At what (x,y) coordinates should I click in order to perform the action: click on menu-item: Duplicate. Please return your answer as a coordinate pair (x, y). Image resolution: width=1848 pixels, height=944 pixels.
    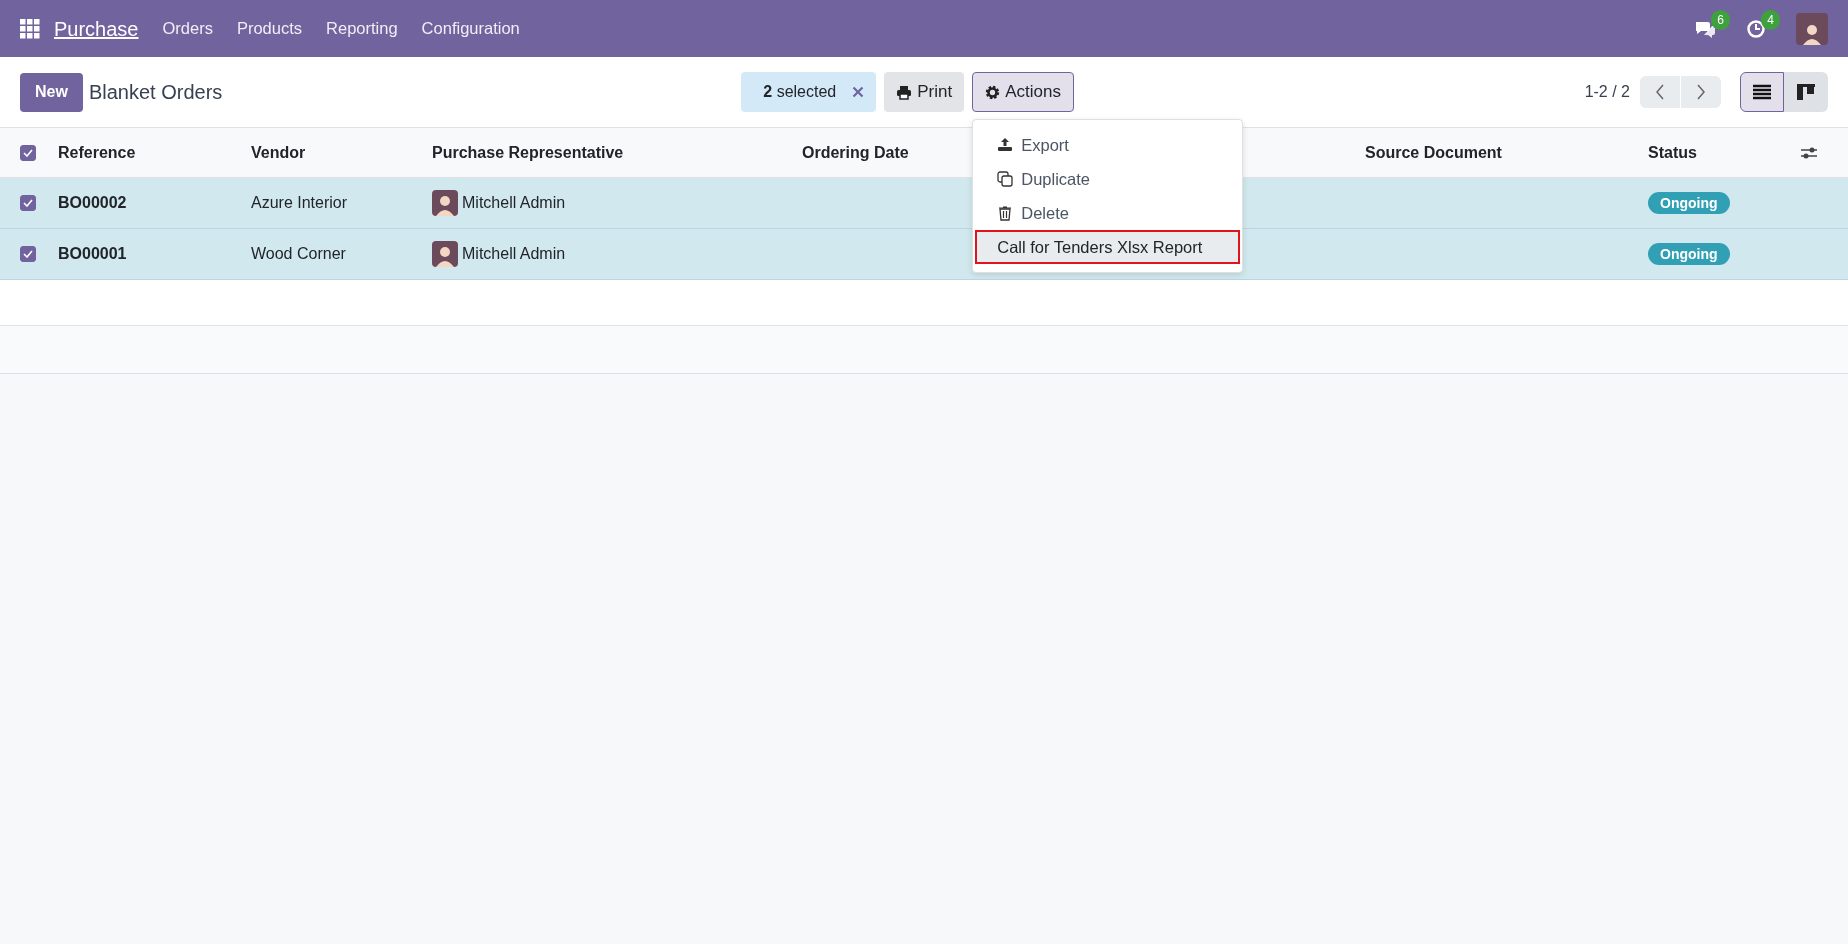
    Looking at the image, I should click on (1108, 179).